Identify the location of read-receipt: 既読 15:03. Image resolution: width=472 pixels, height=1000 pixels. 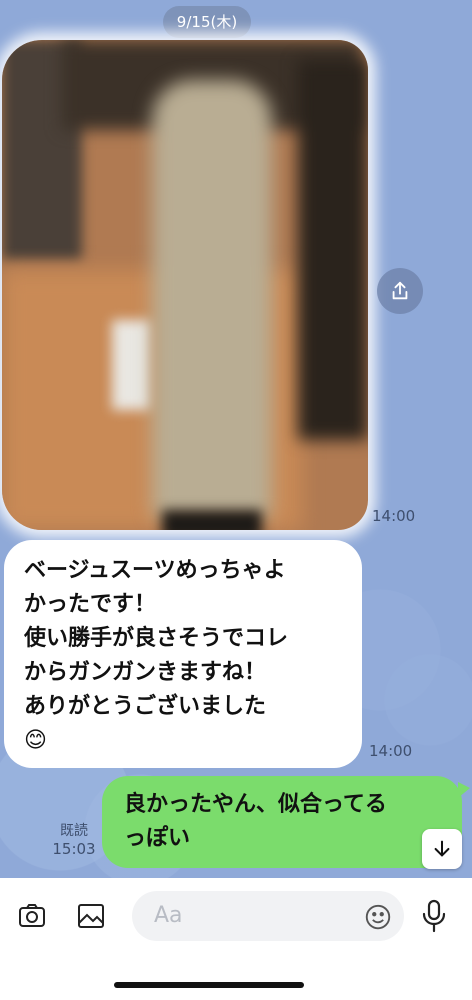
(74, 840).